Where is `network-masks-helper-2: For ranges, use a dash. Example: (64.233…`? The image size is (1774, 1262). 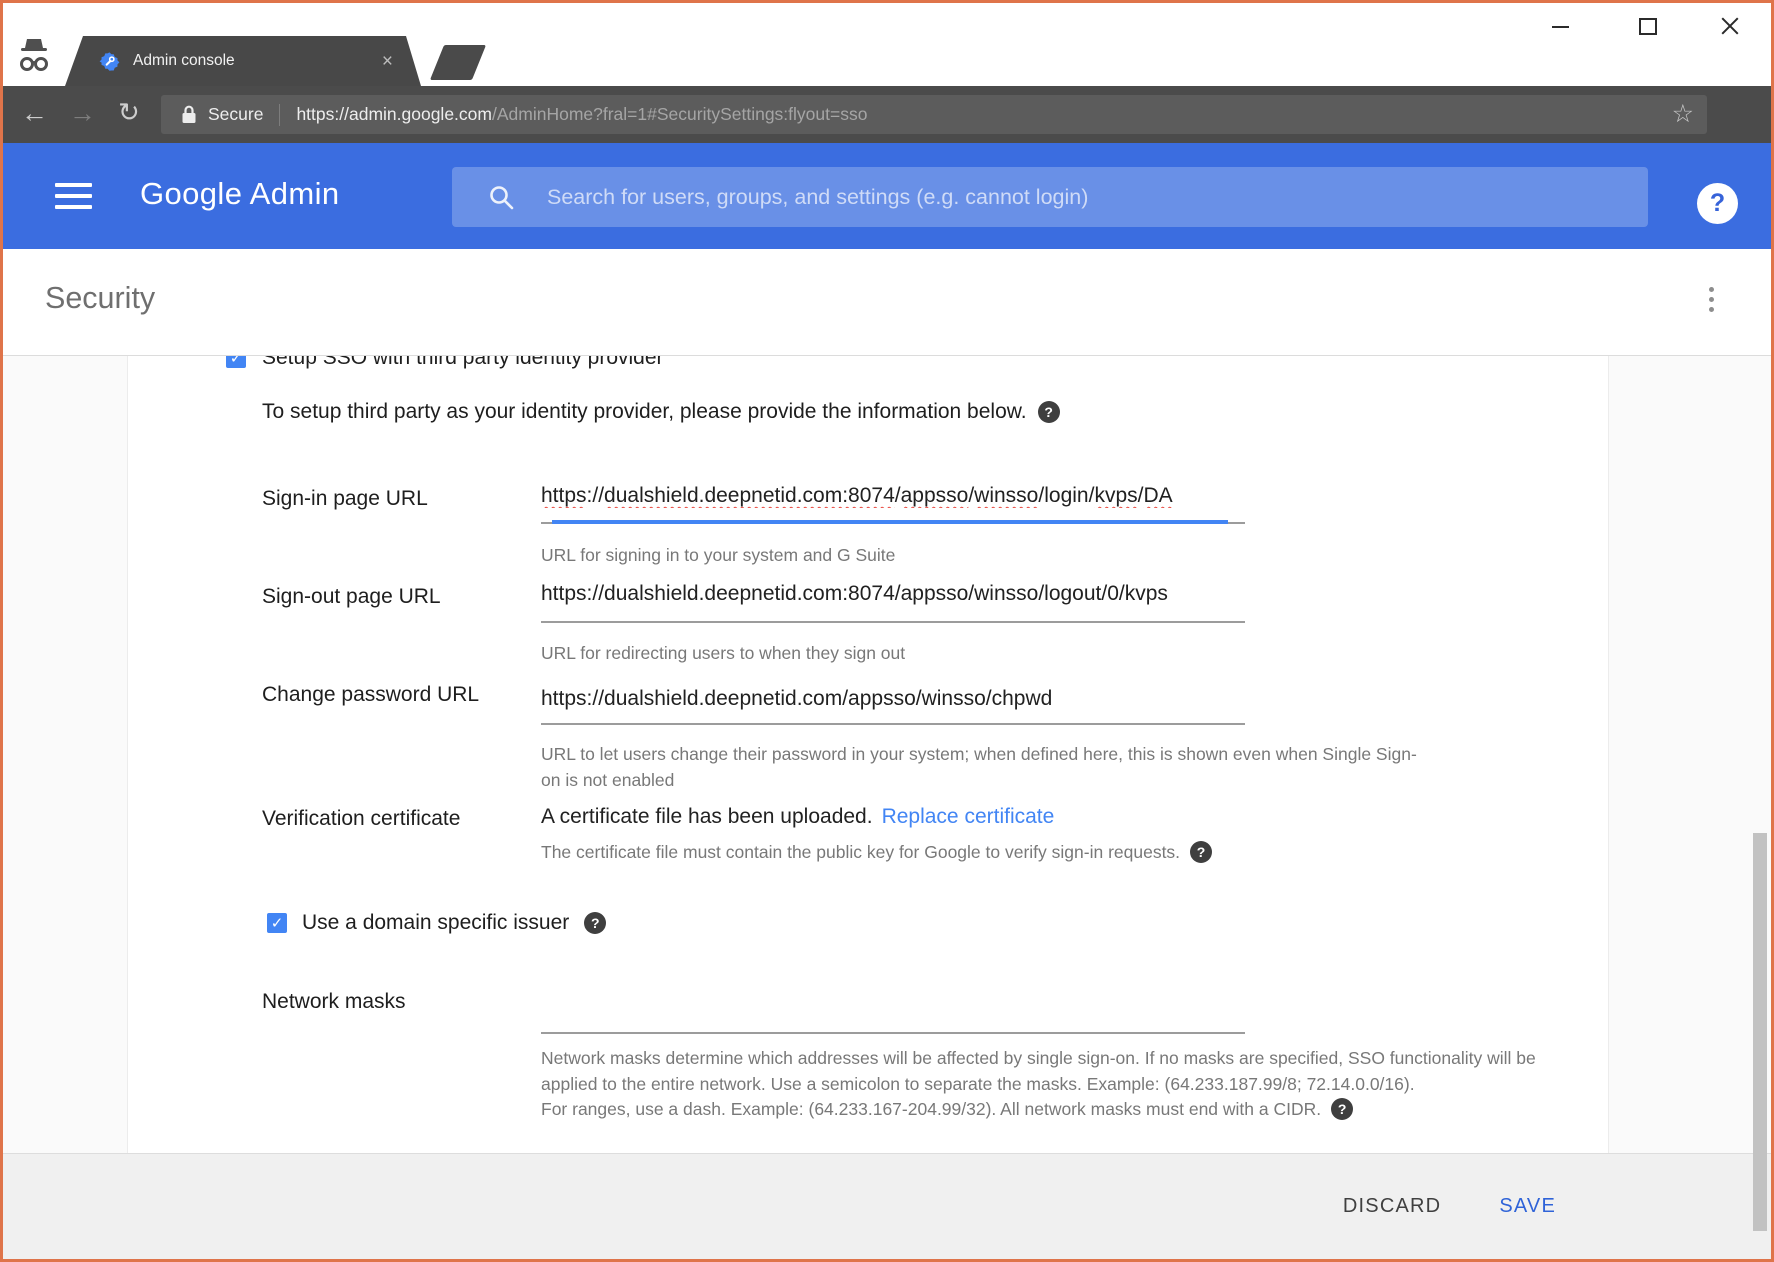 network-masks-helper-2: For ranges, use a dash. Example: (64.233… is located at coordinates (931, 1108).